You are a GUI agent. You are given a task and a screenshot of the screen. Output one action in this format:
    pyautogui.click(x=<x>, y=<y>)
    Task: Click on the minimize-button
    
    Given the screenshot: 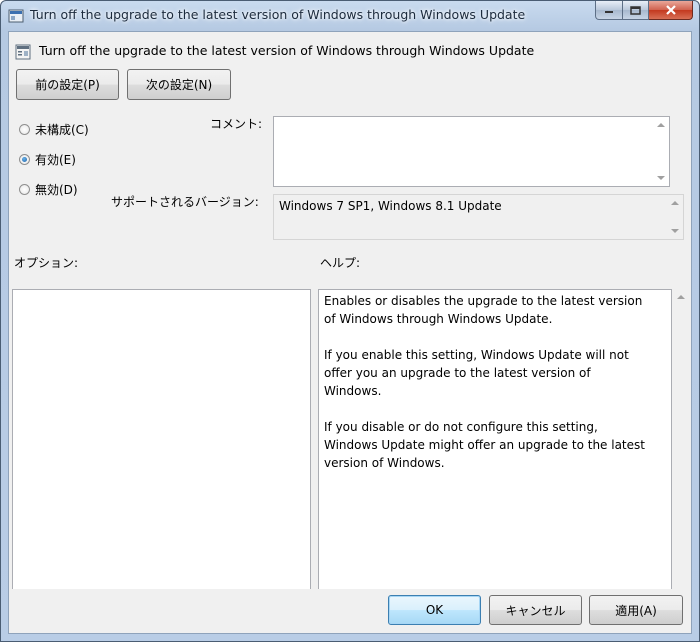 What is the action you would take?
    pyautogui.click(x=609, y=10)
    